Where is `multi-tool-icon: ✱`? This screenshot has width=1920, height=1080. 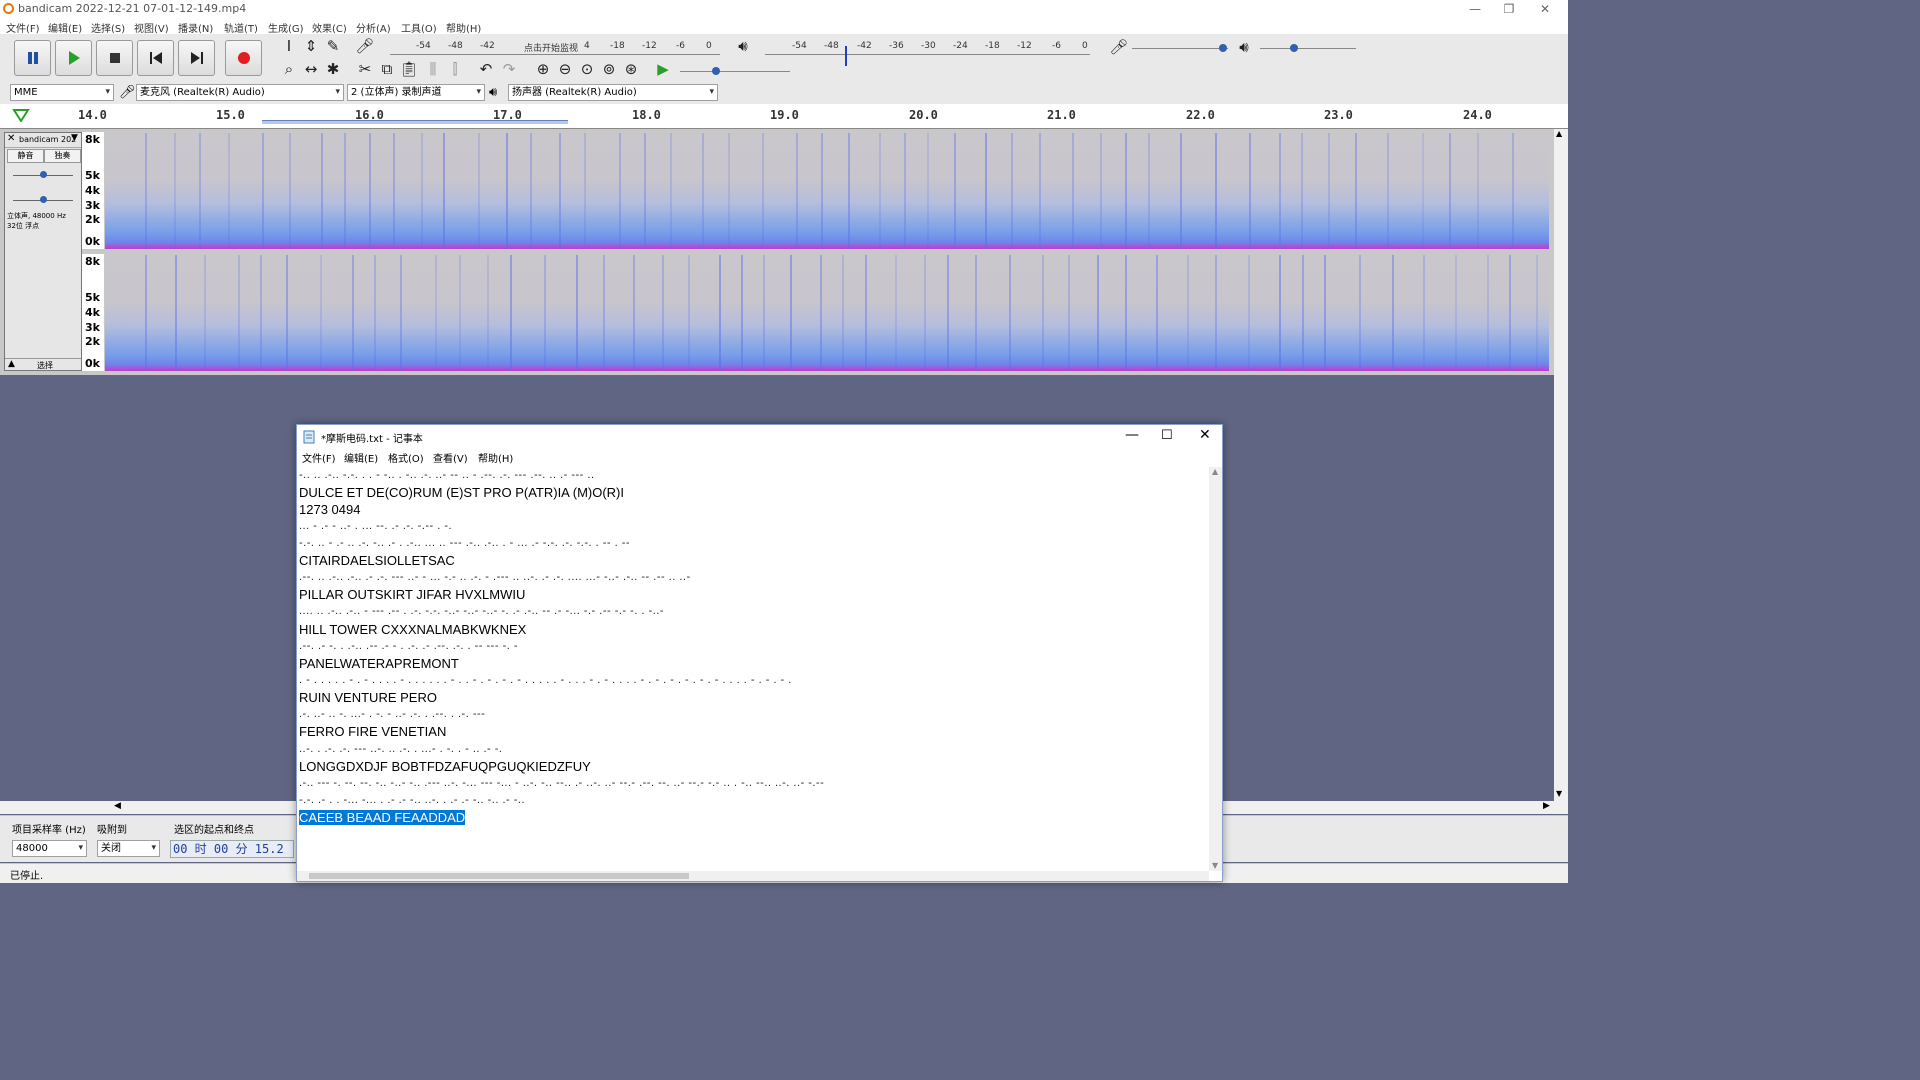 multi-tool-icon: ✱ is located at coordinates (333, 69).